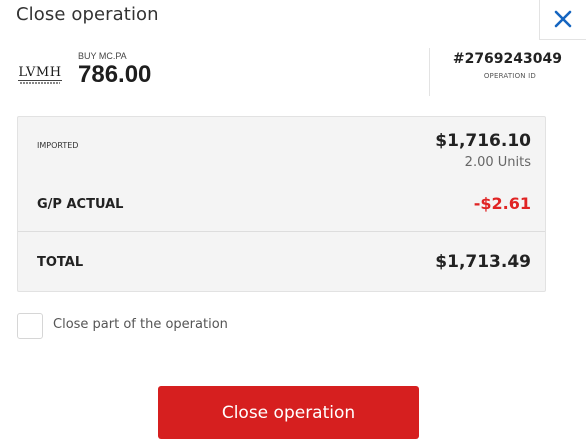 This screenshot has width=586, height=439. What do you see at coordinates (429, 72) in the screenshot?
I see `header-divider` at bounding box center [429, 72].